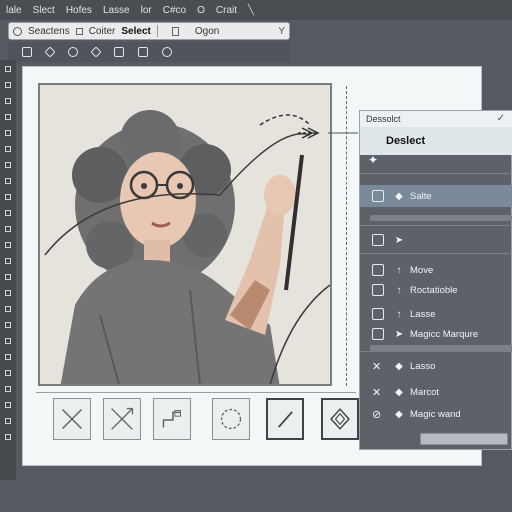 The height and width of the screenshot is (512, 512). I want to click on panel-item-label: Lasse, so click(423, 314).